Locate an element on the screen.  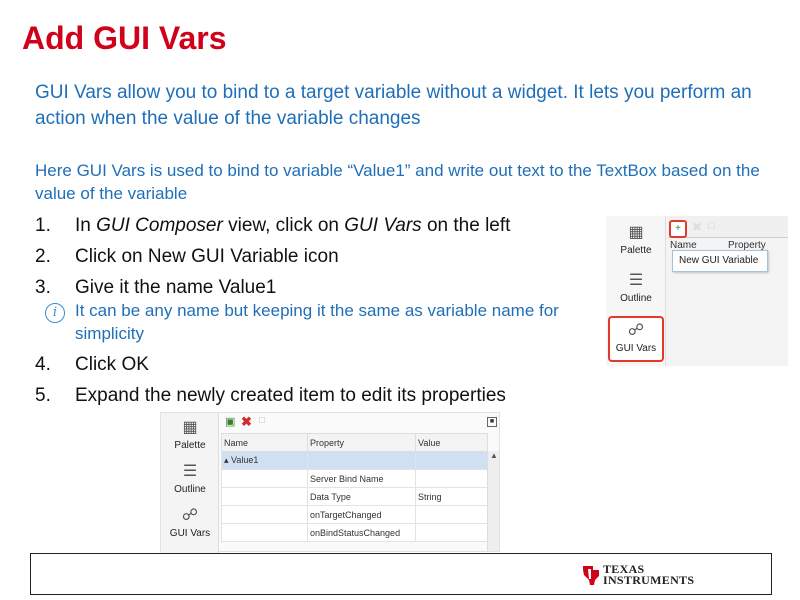
step-text: In is located at coordinates (86, 225).